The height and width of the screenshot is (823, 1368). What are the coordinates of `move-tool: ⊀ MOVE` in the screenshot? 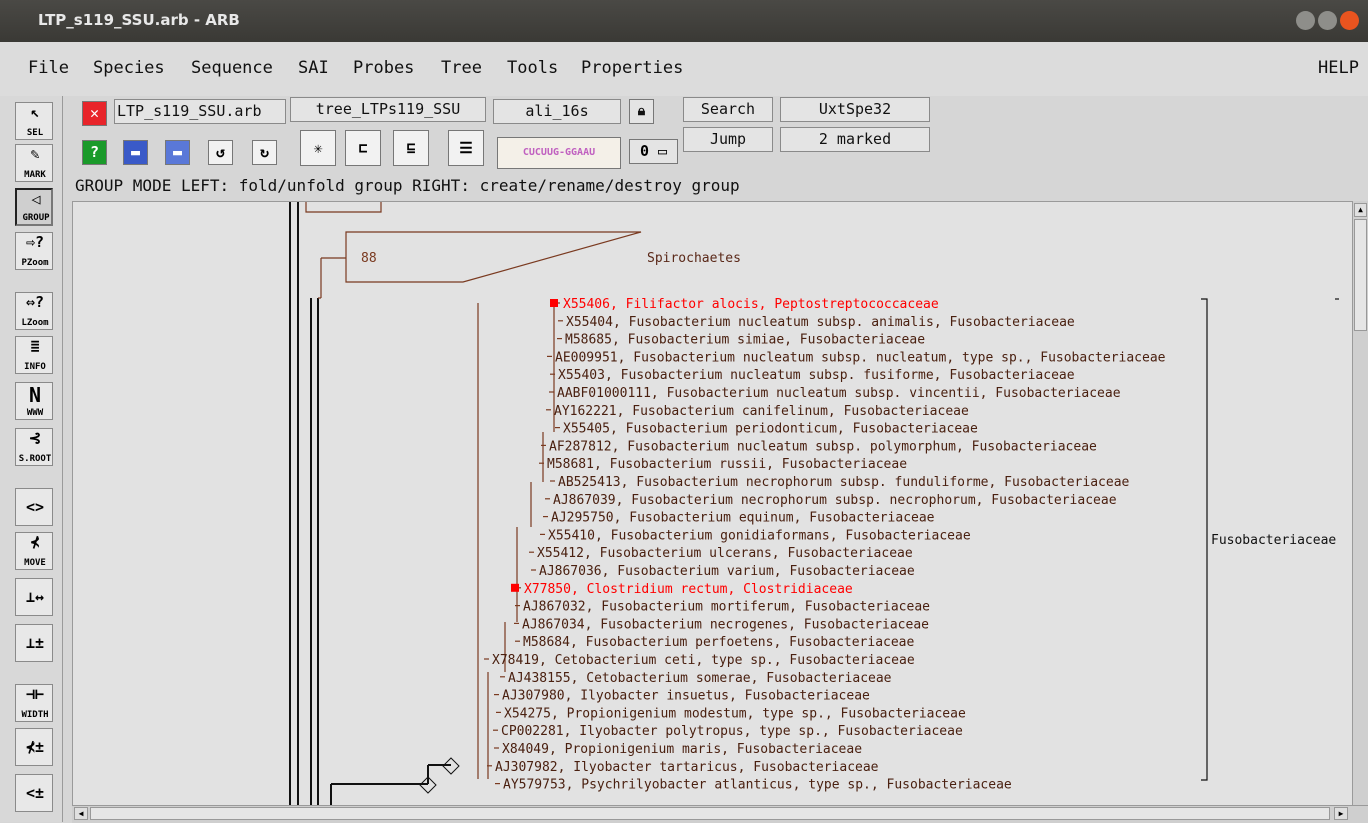 It's located at (34, 551).